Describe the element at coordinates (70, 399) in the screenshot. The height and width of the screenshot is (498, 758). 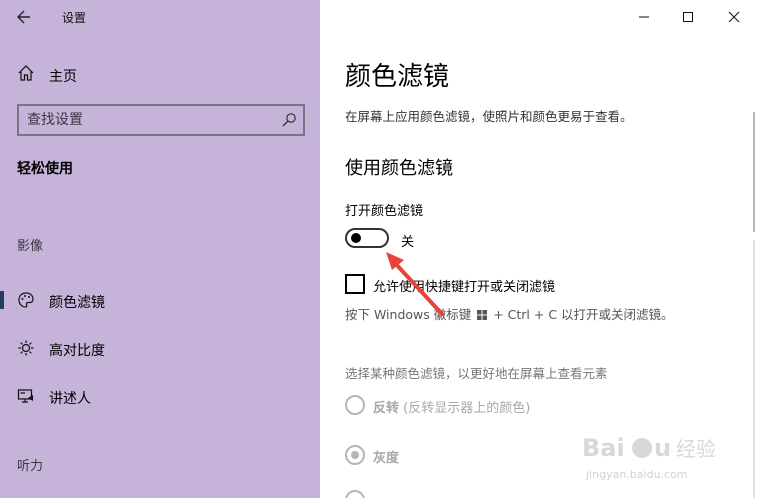
I see `sidebar-item-label: 讲述人` at that location.